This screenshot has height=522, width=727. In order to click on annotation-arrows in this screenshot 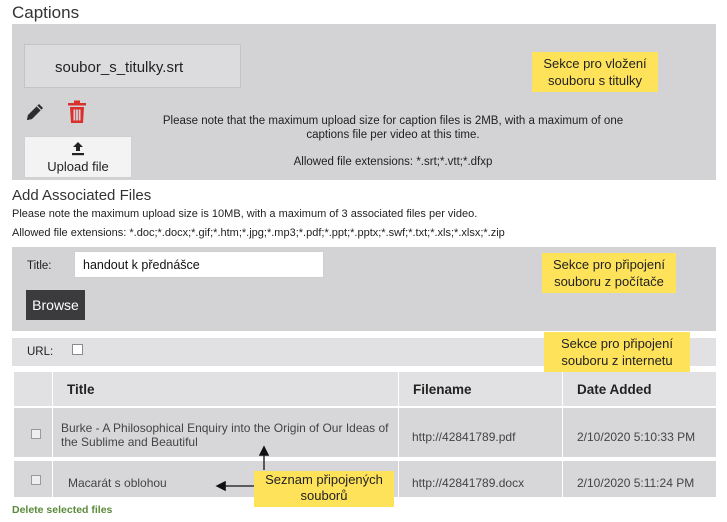, I will do `click(242, 468)`.